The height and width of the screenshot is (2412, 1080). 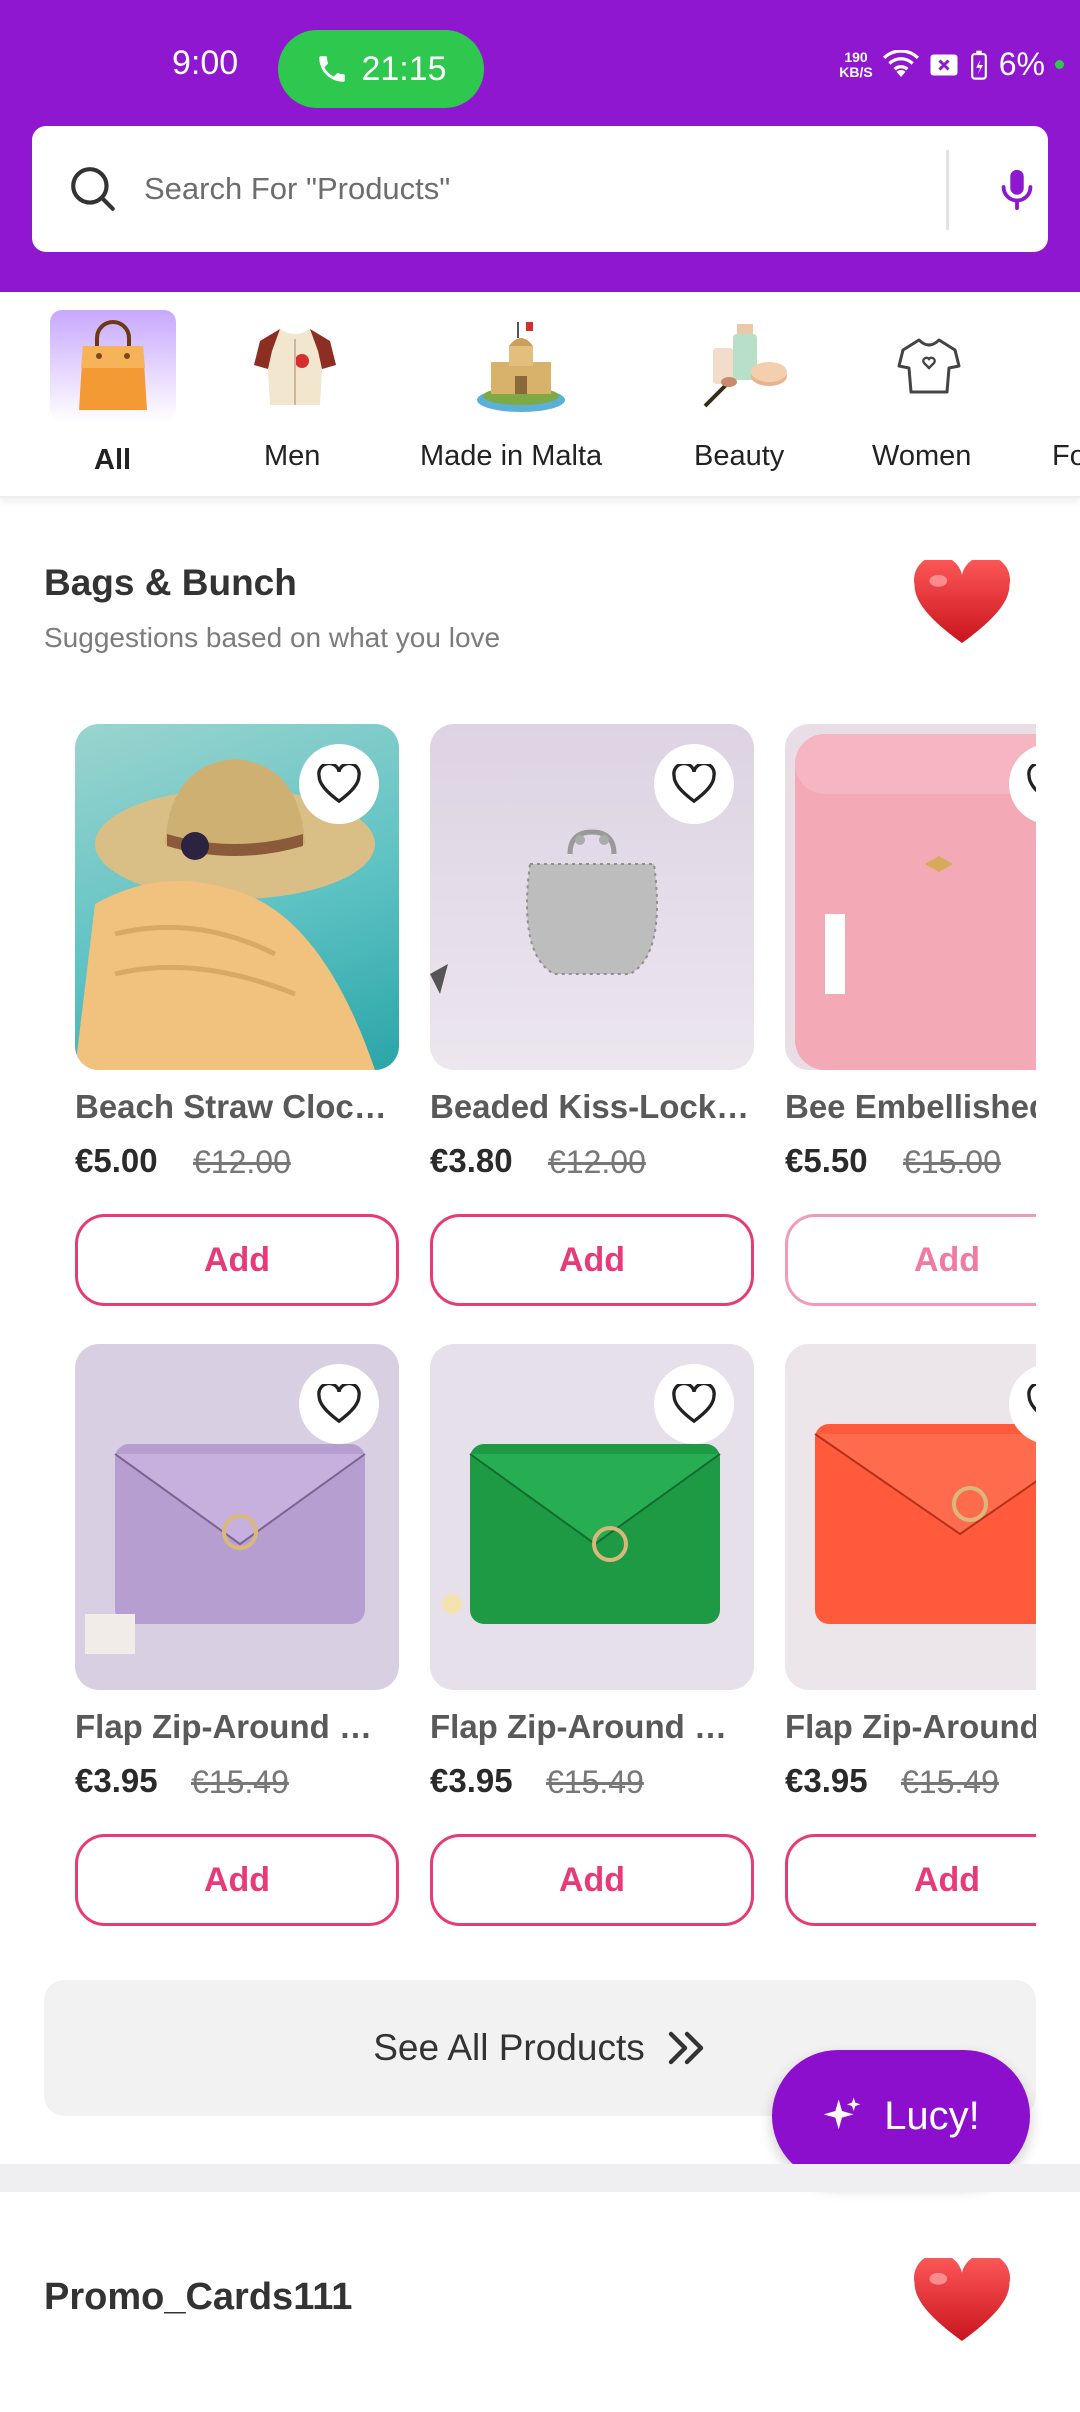 I want to click on section-subtitle: Suggestions based on what you love, so click(x=272, y=637).